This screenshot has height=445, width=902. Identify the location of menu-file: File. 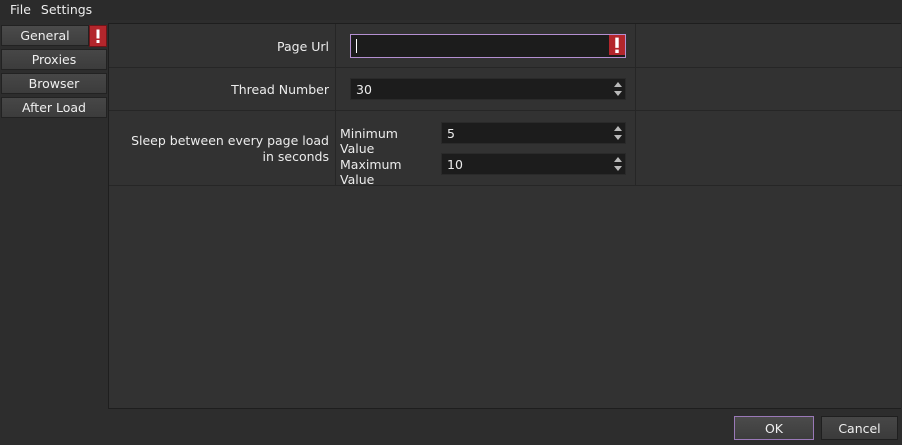
(18, 10).